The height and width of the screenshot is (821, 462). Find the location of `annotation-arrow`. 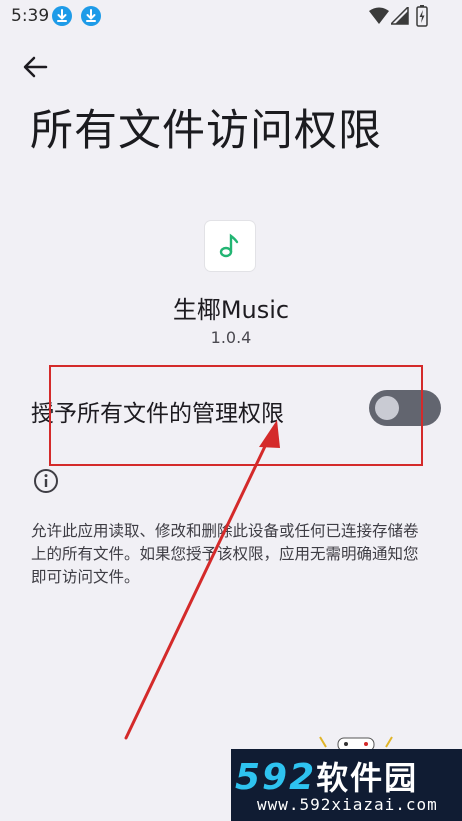

annotation-arrow is located at coordinates (202, 580).